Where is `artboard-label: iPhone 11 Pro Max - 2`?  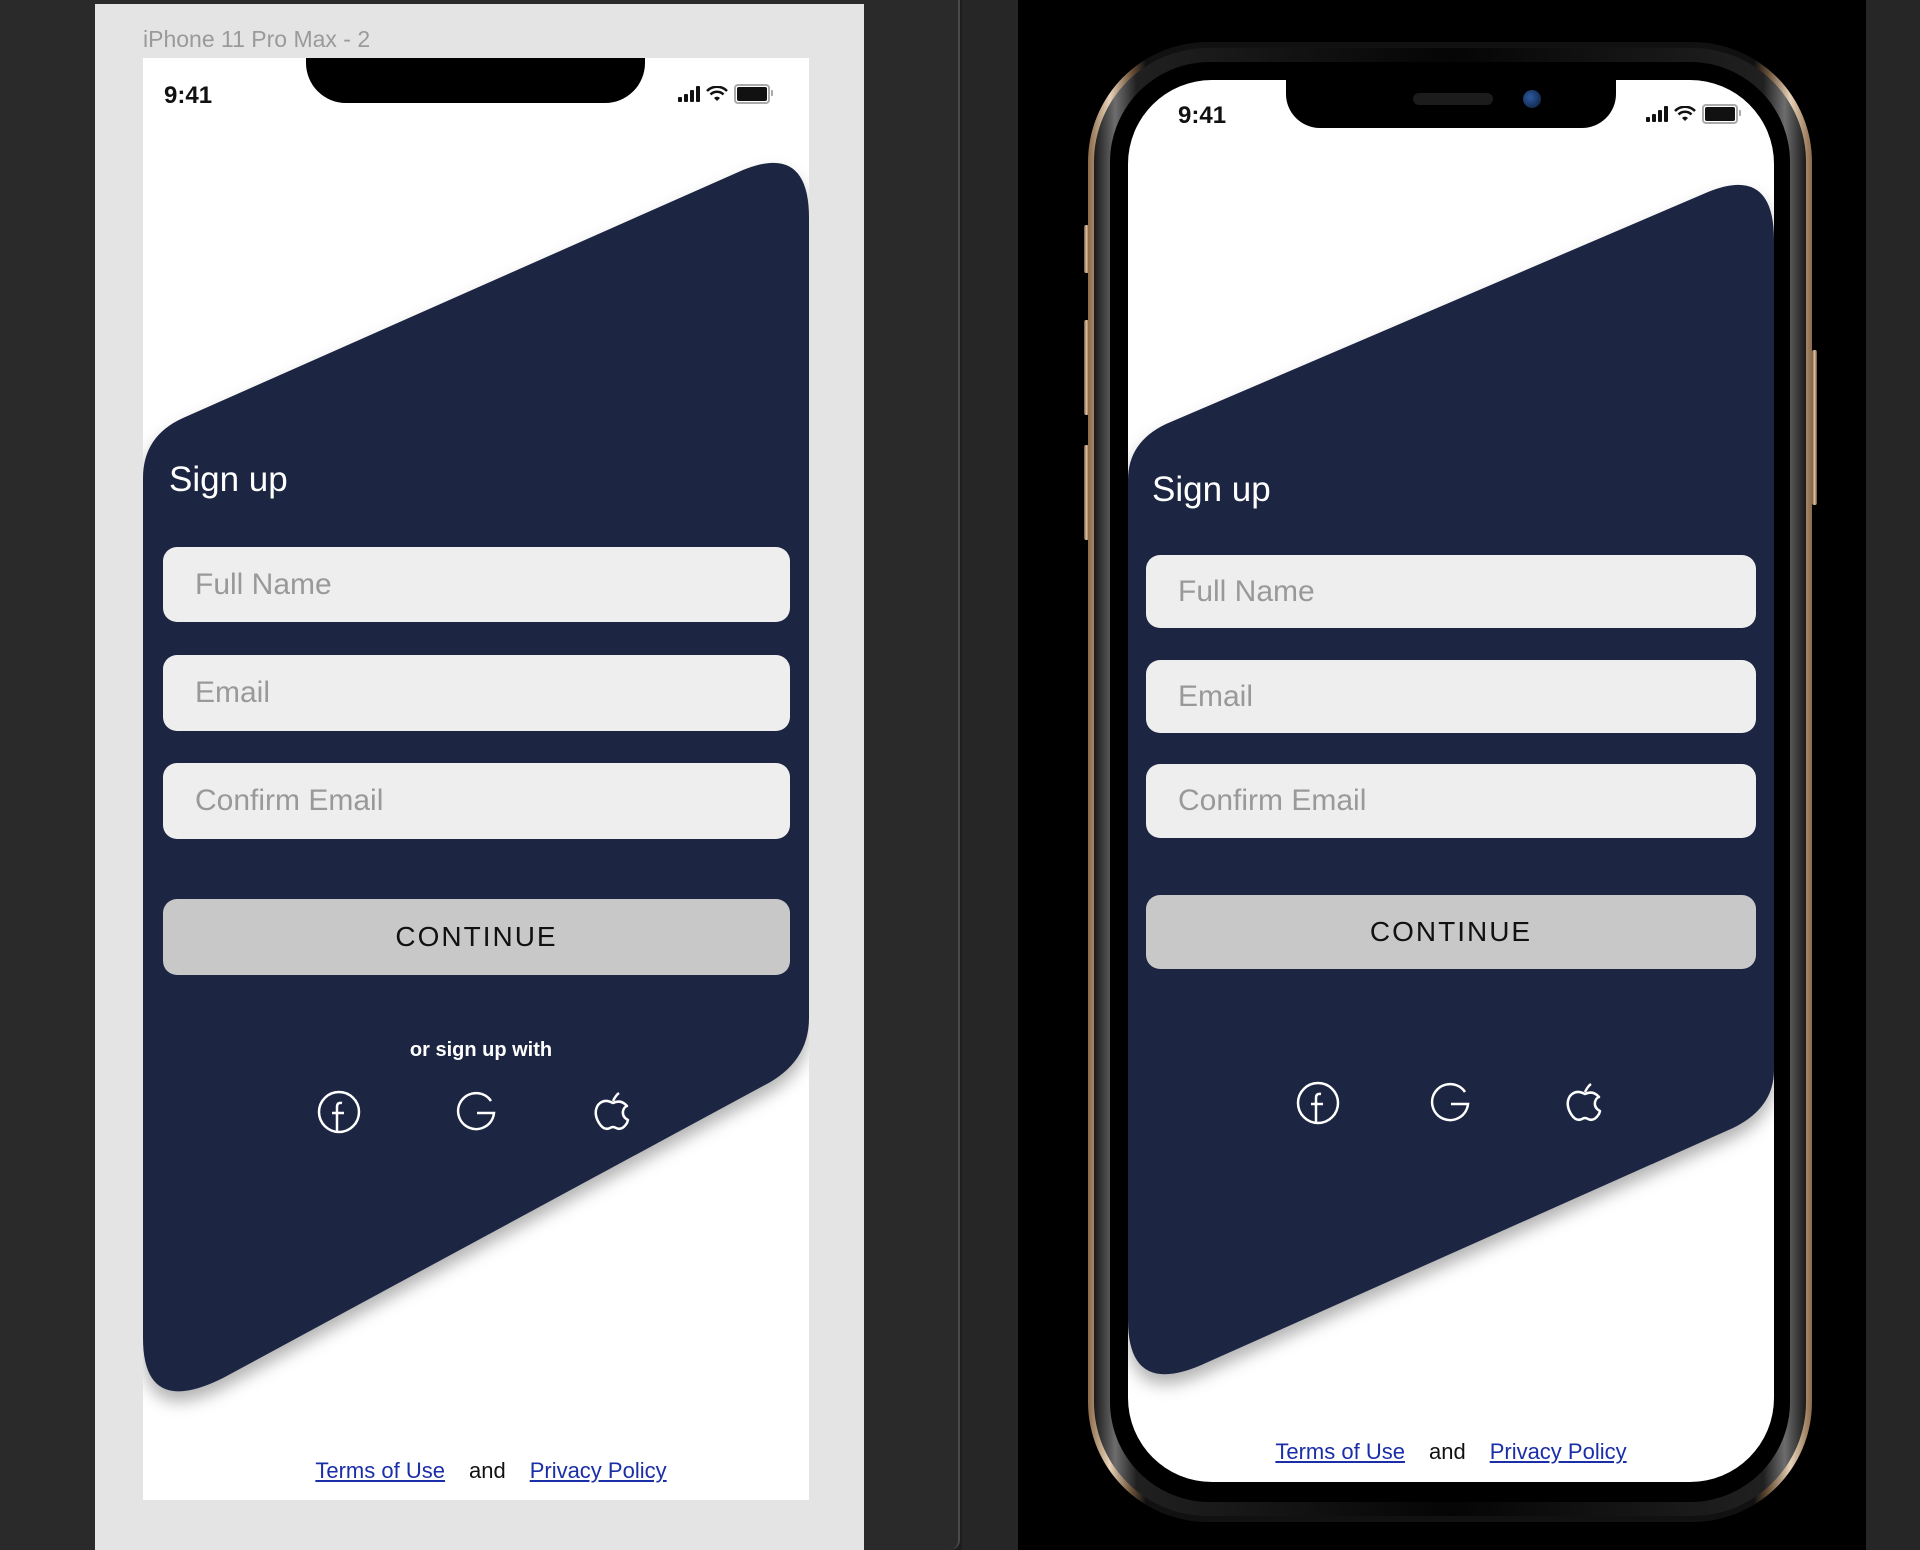 artboard-label: iPhone 11 Pro Max - 2 is located at coordinates (256, 39).